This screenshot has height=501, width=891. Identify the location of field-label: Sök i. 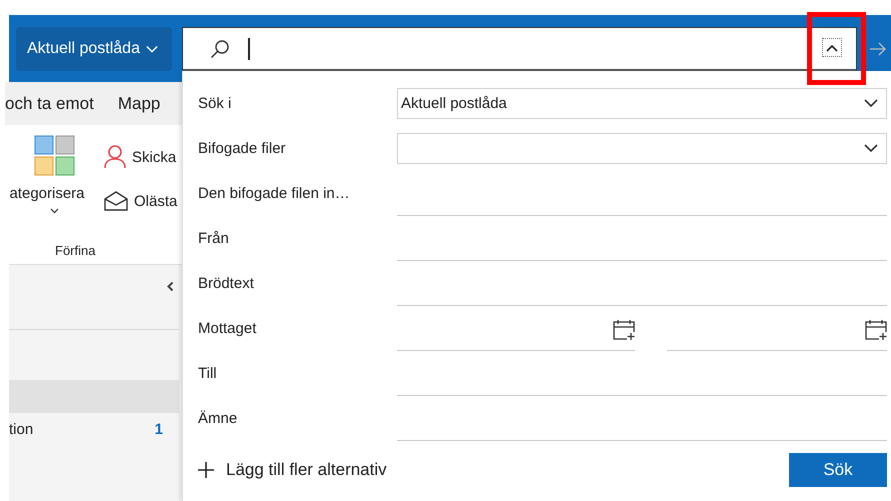
(215, 103).